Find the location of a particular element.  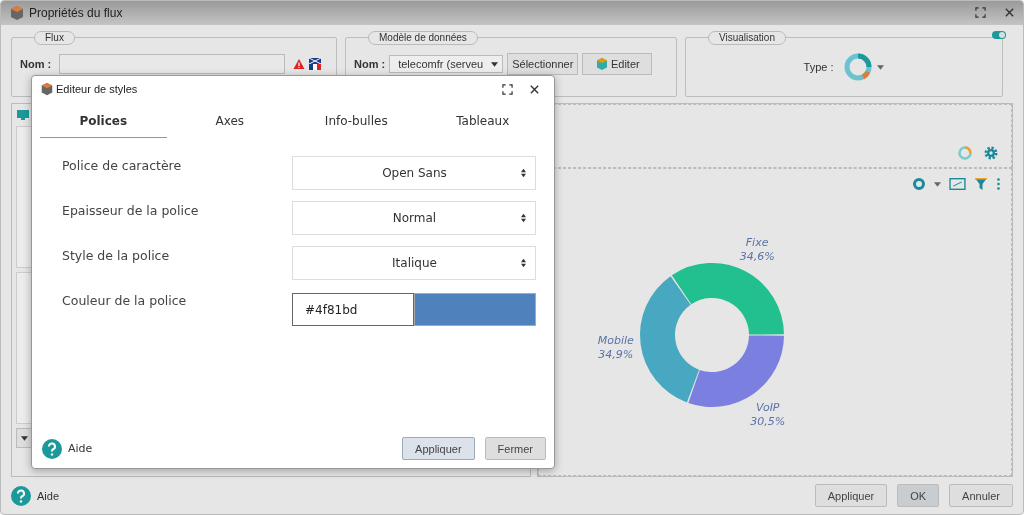

dialog-button: Fermer is located at coordinates (515, 448).